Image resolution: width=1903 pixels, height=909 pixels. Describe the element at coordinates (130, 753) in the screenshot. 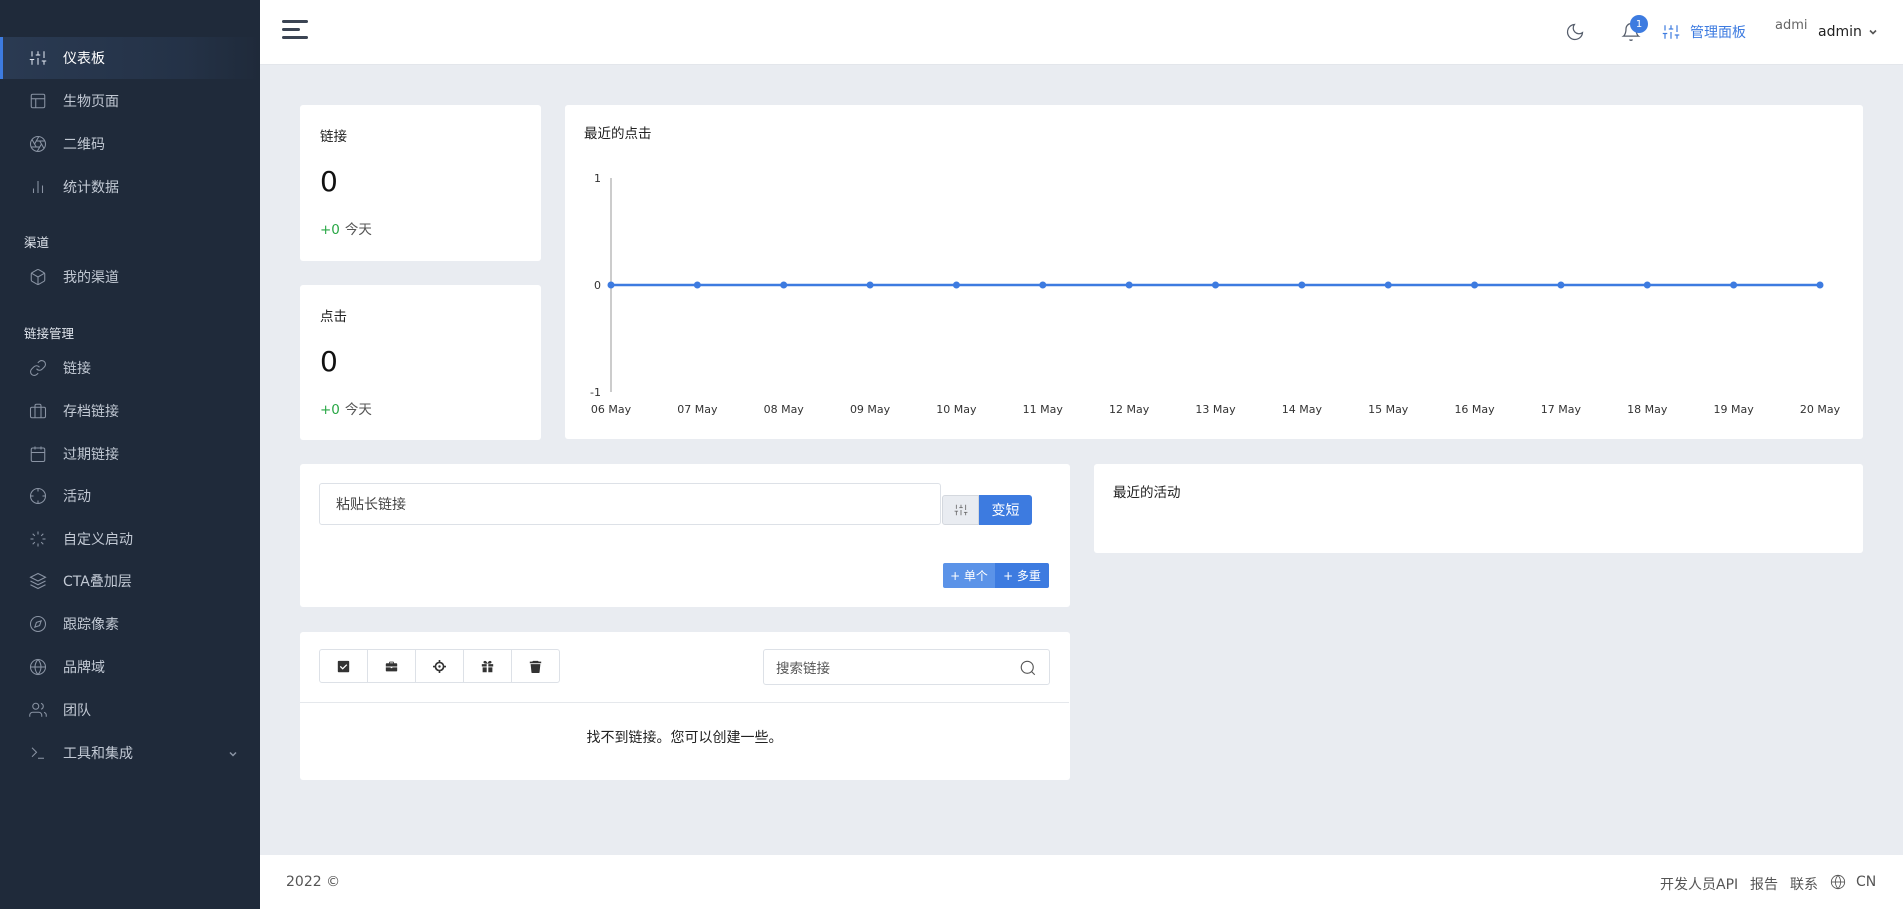

I see `sidebar-item-tools-integrations: 工具和集成` at that location.